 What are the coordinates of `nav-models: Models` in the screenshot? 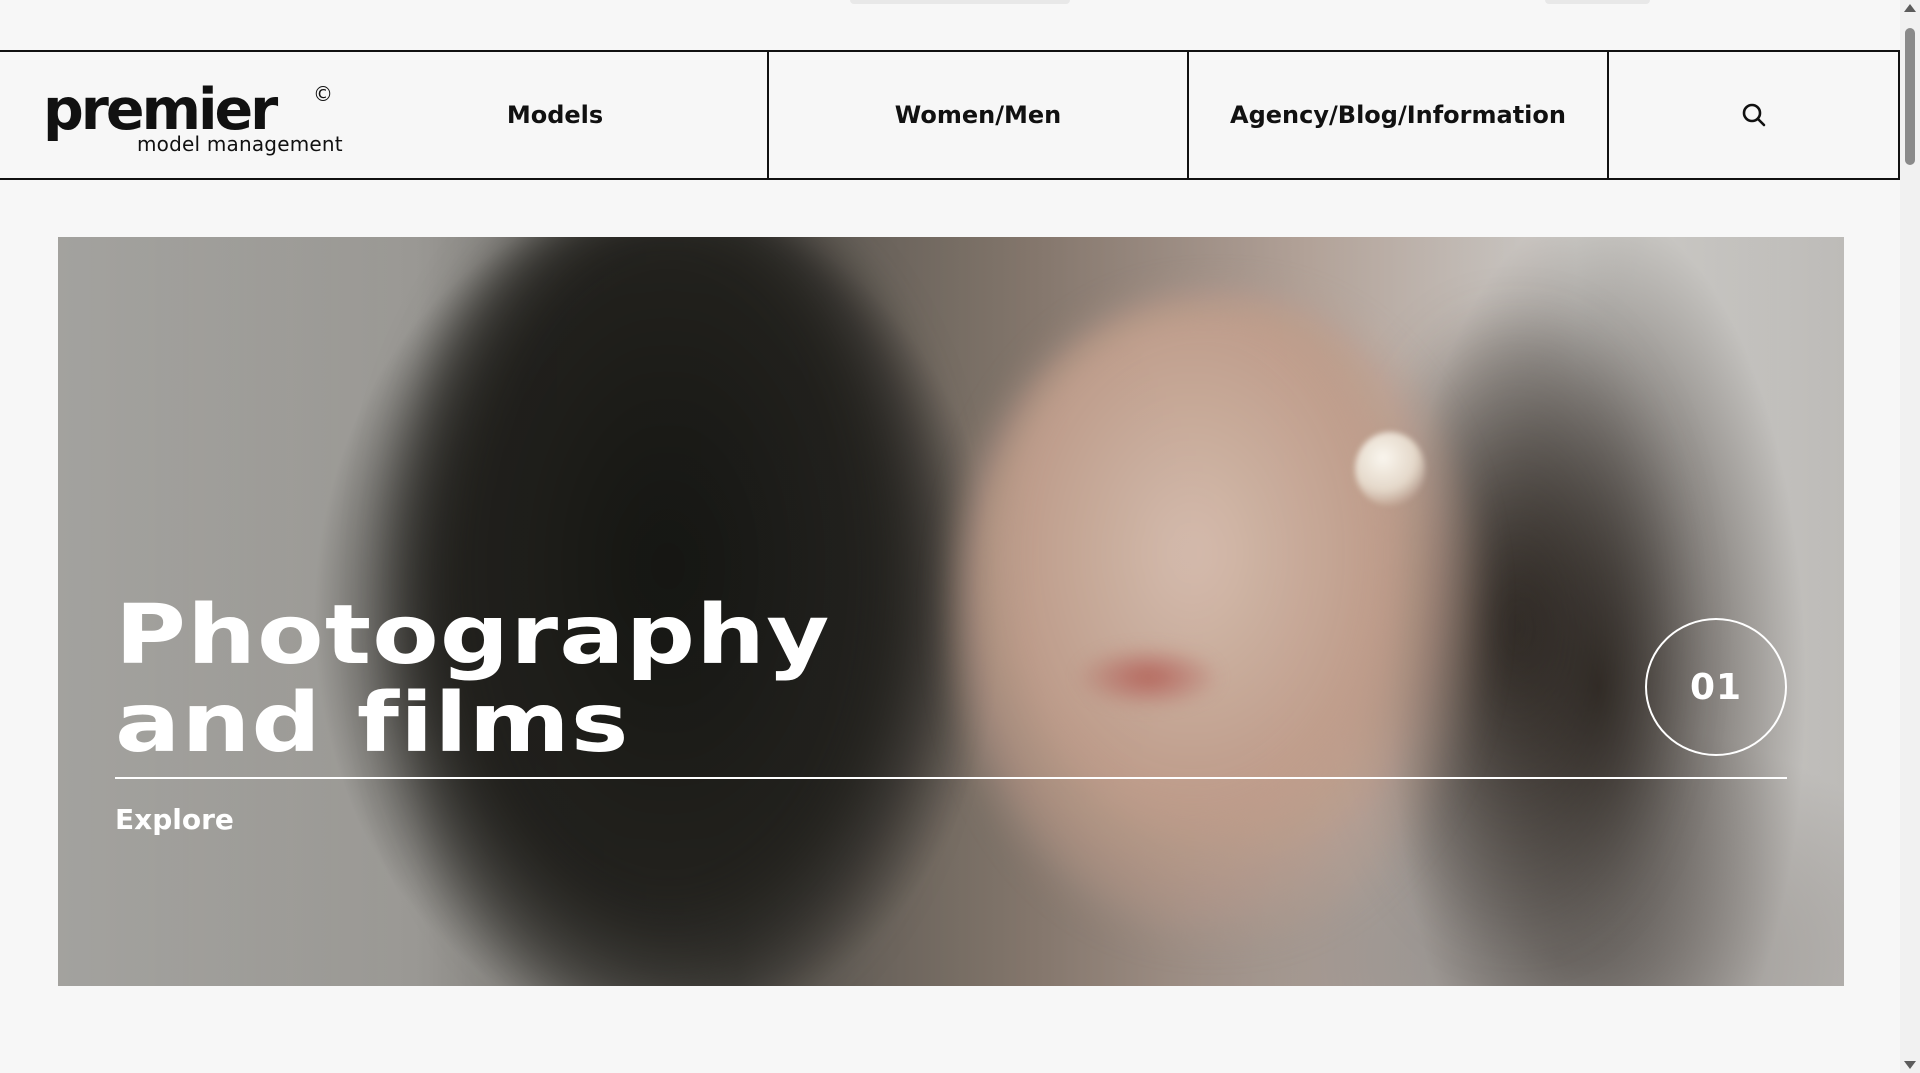 It's located at (556, 115).